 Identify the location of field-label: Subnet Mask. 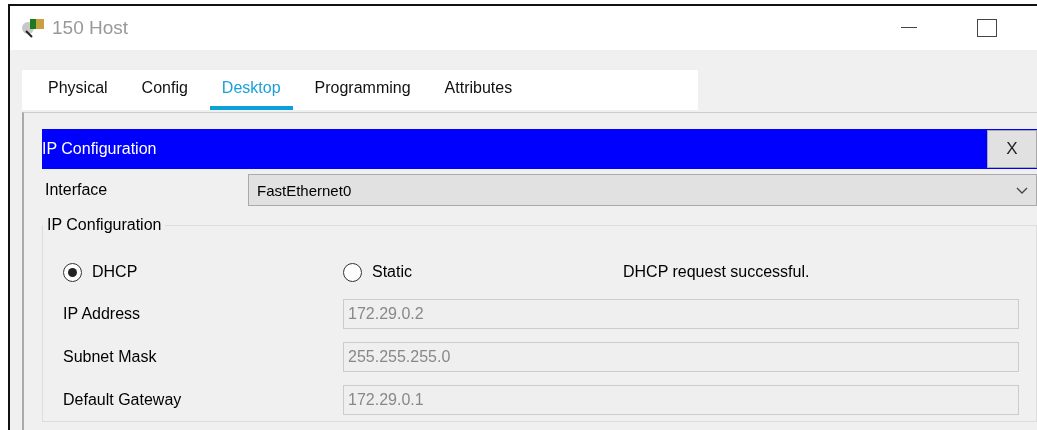
(110, 356).